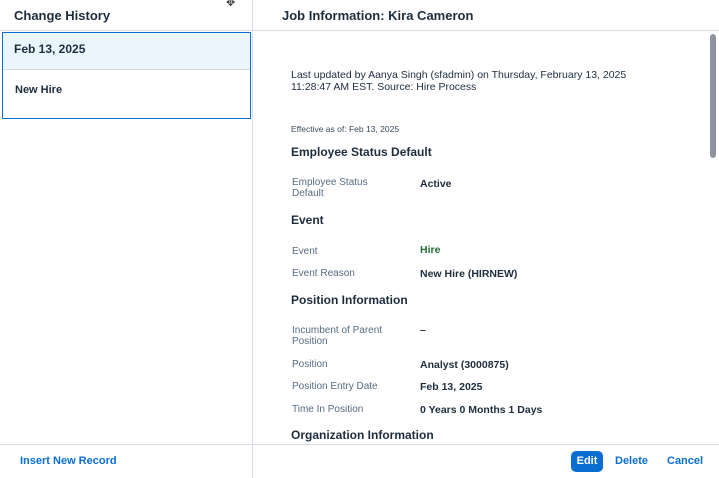  What do you see at coordinates (349, 300) in the screenshot?
I see `section-title-position: Position Information` at bounding box center [349, 300].